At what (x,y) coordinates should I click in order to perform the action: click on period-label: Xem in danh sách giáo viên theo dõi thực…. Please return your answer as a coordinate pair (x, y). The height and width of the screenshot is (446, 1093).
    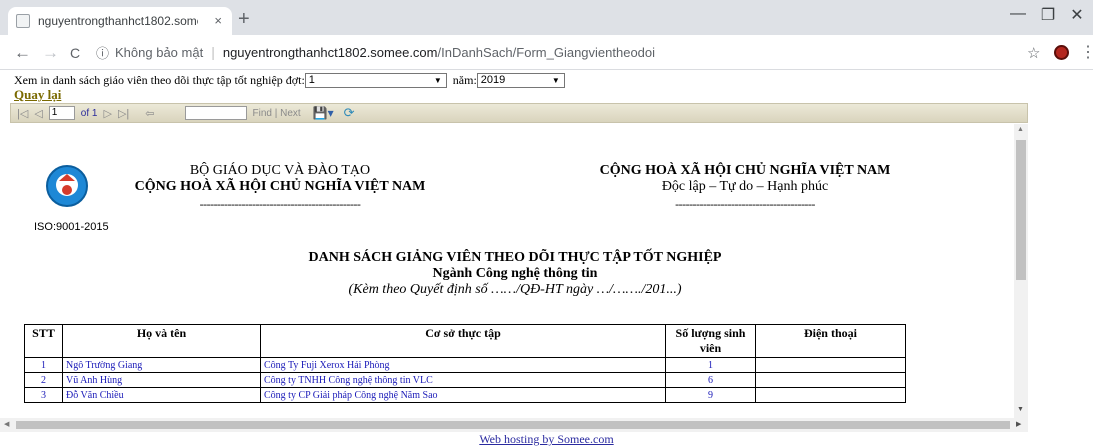
    Looking at the image, I should click on (159, 80).